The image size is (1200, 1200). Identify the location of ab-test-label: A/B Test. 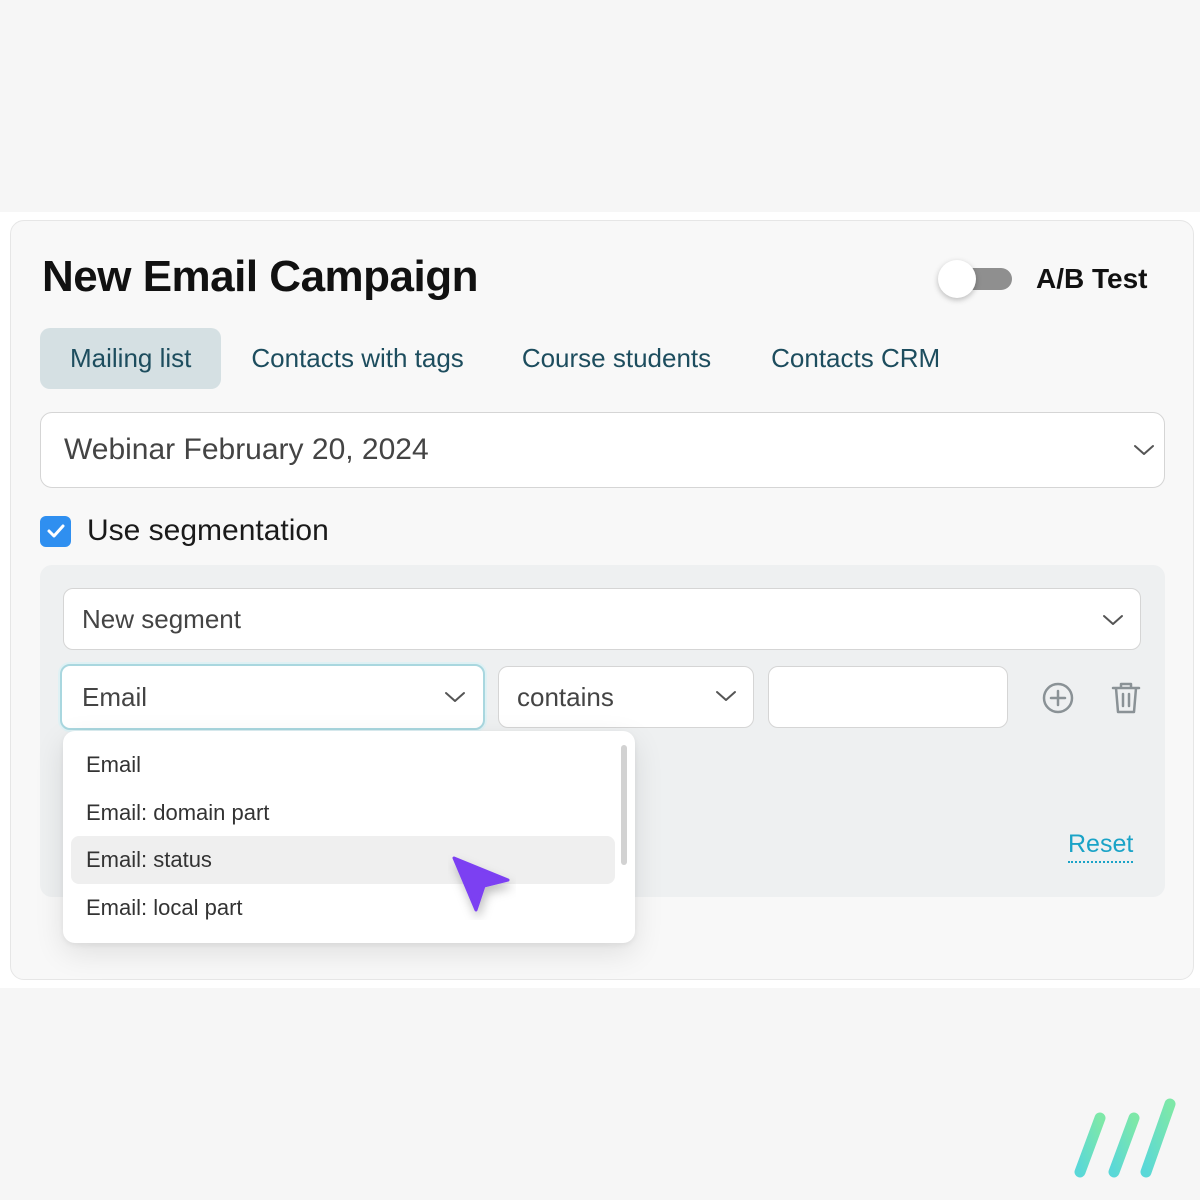
(1092, 278).